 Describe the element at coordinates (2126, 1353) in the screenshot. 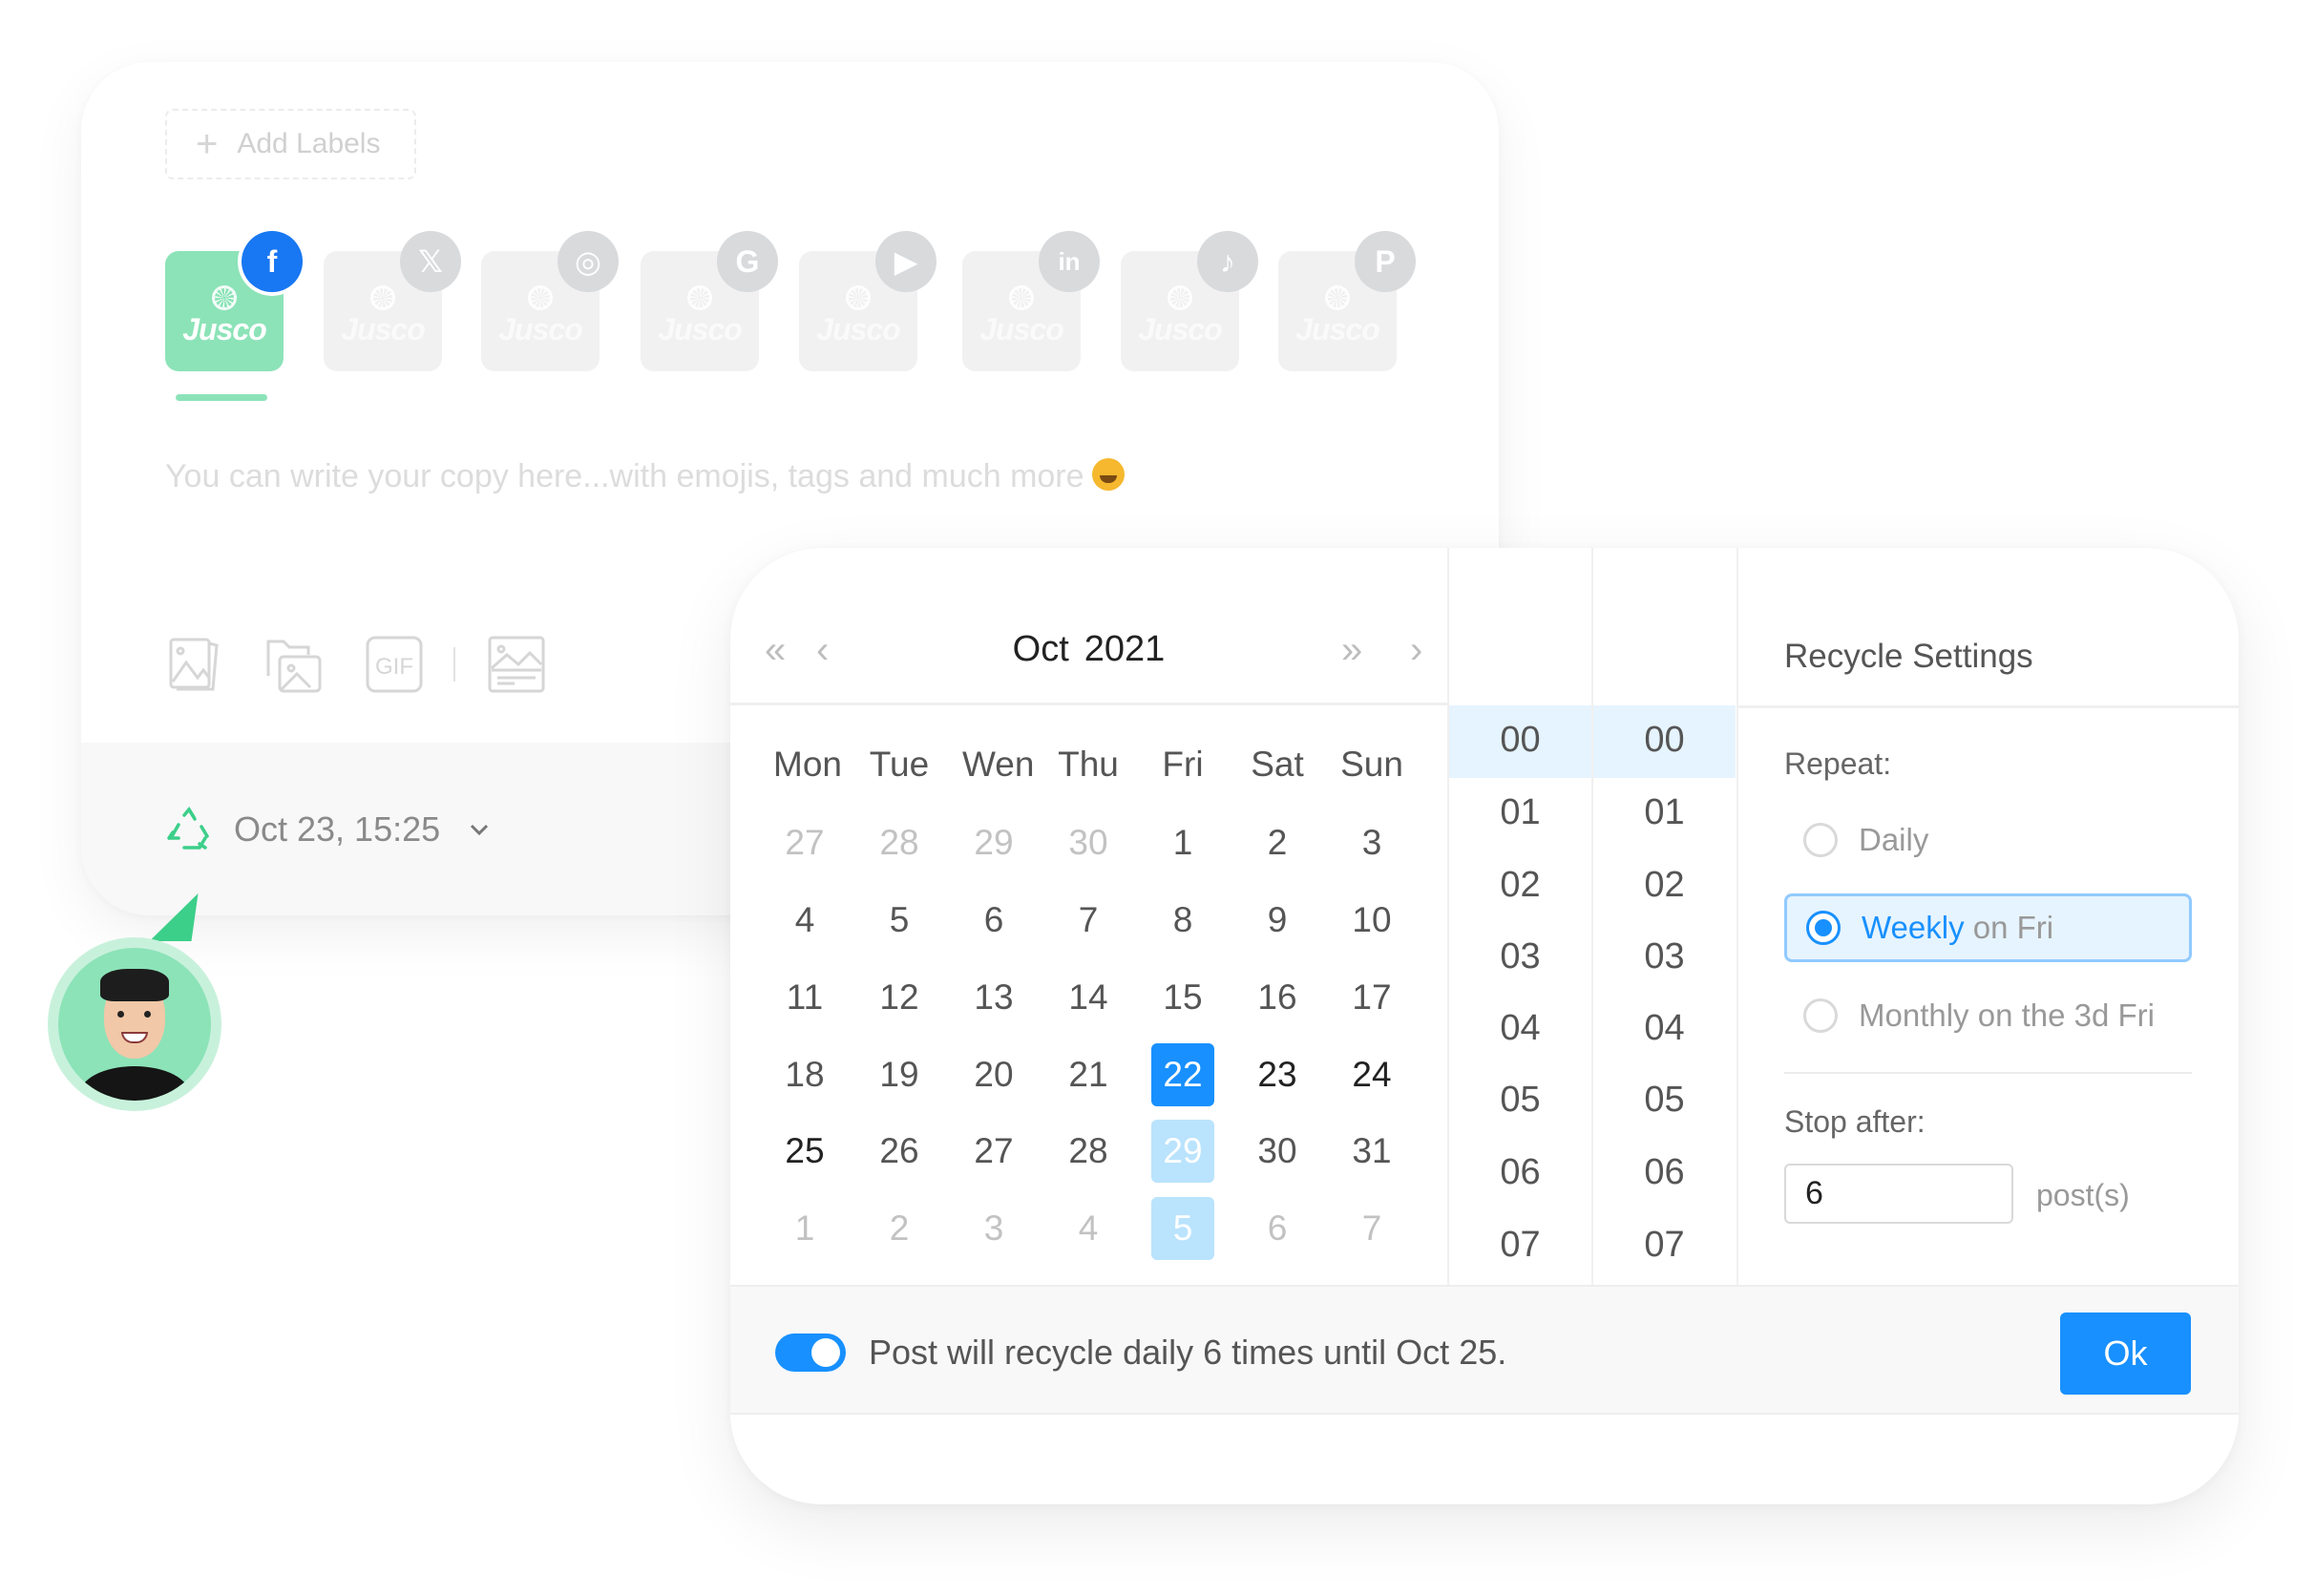

I see `ok-button: Ok` at that location.